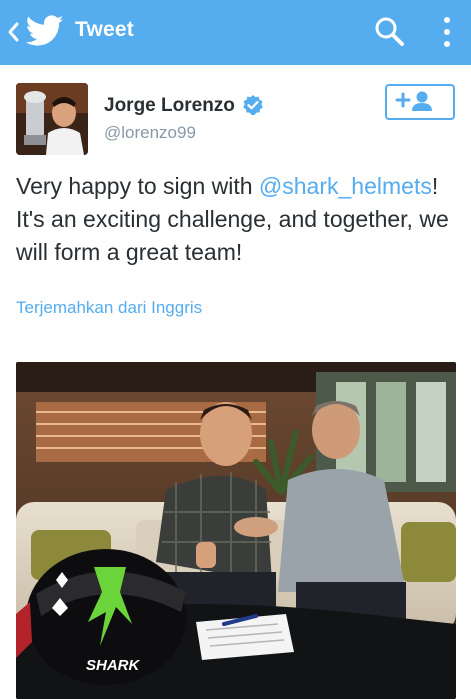  Describe the element at coordinates (389, 31) in the screenshot. I see `search-icon` at that location.